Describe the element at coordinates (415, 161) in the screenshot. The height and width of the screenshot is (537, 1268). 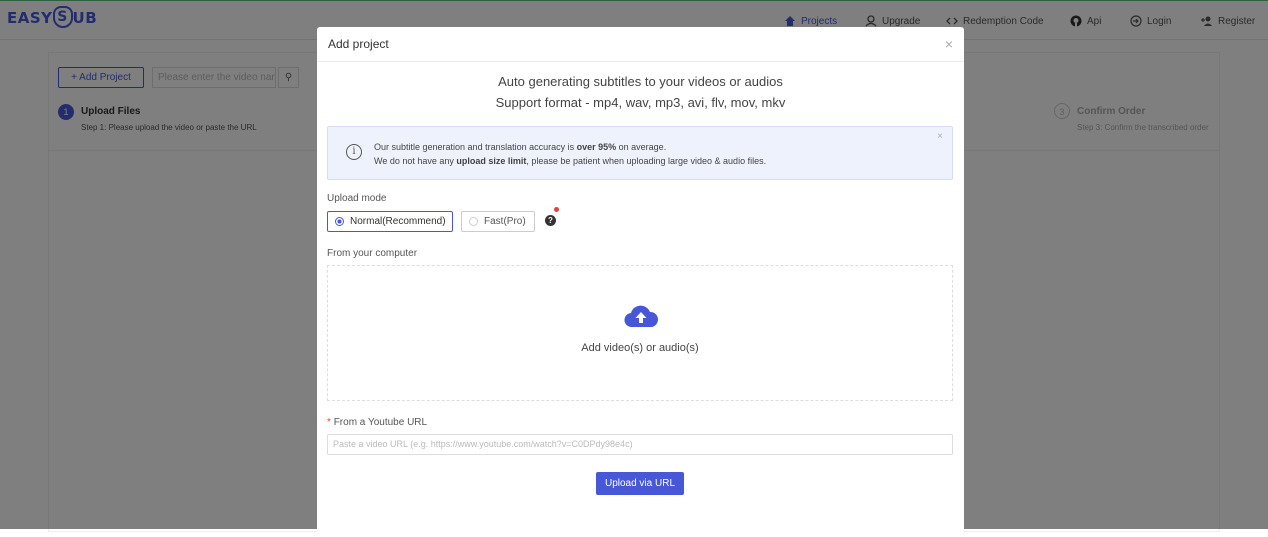
I see `info-size-text: We do not have any` at that location.